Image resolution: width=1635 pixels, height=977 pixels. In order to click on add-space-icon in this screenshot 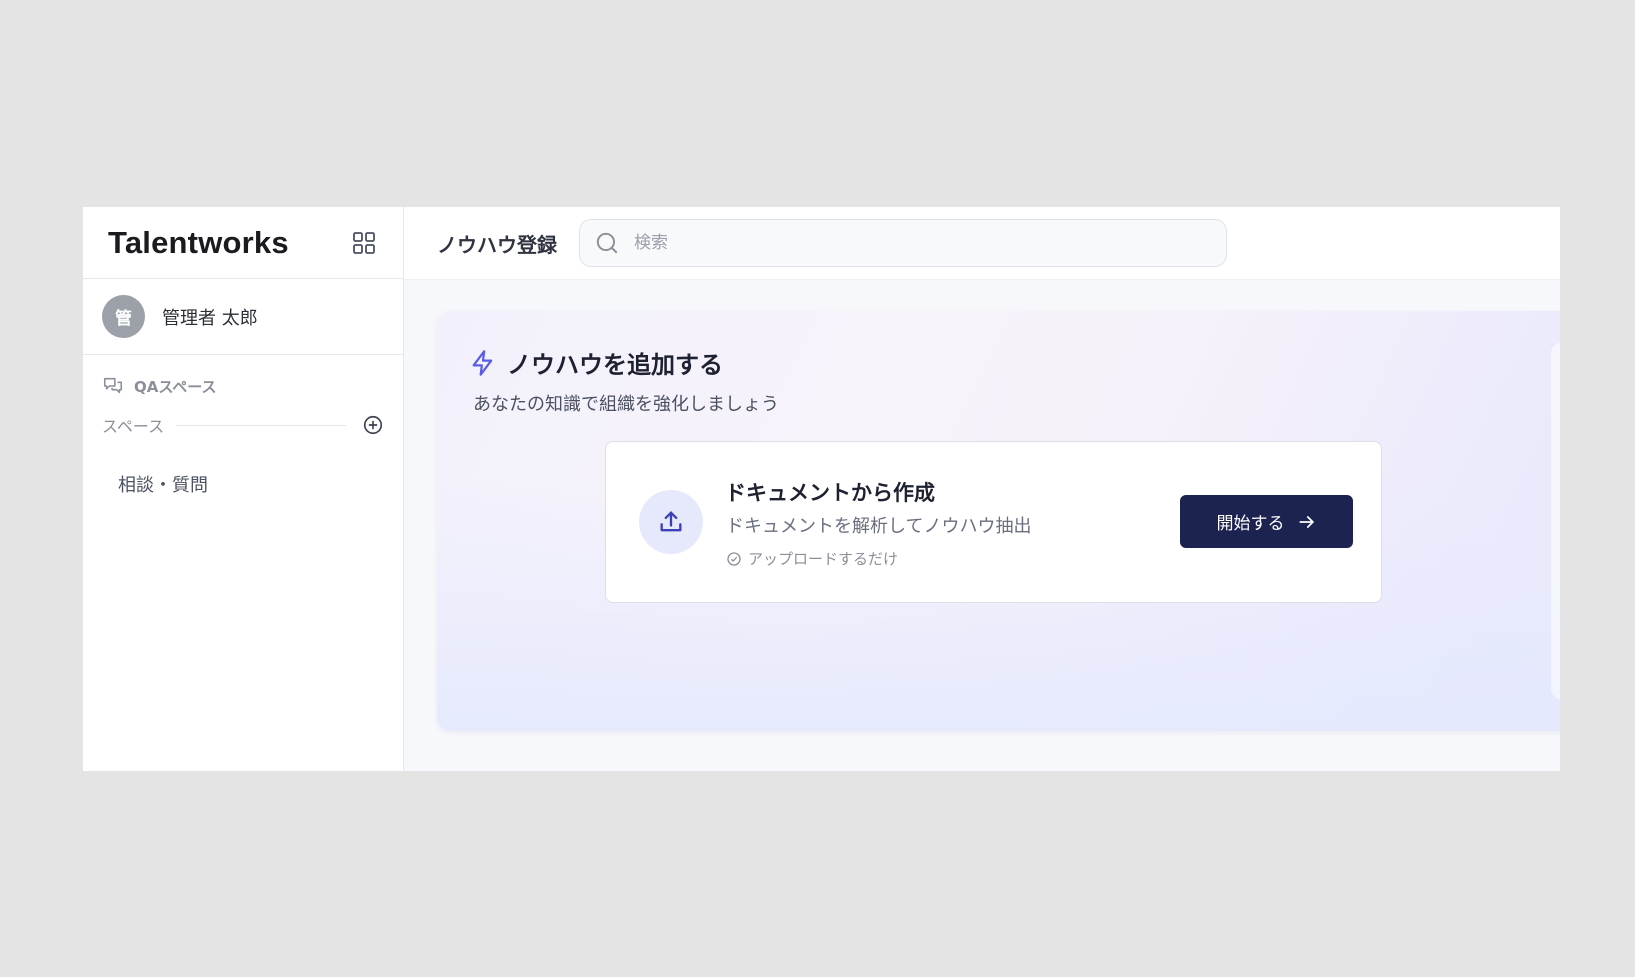, I will do `click(373, 425)`.